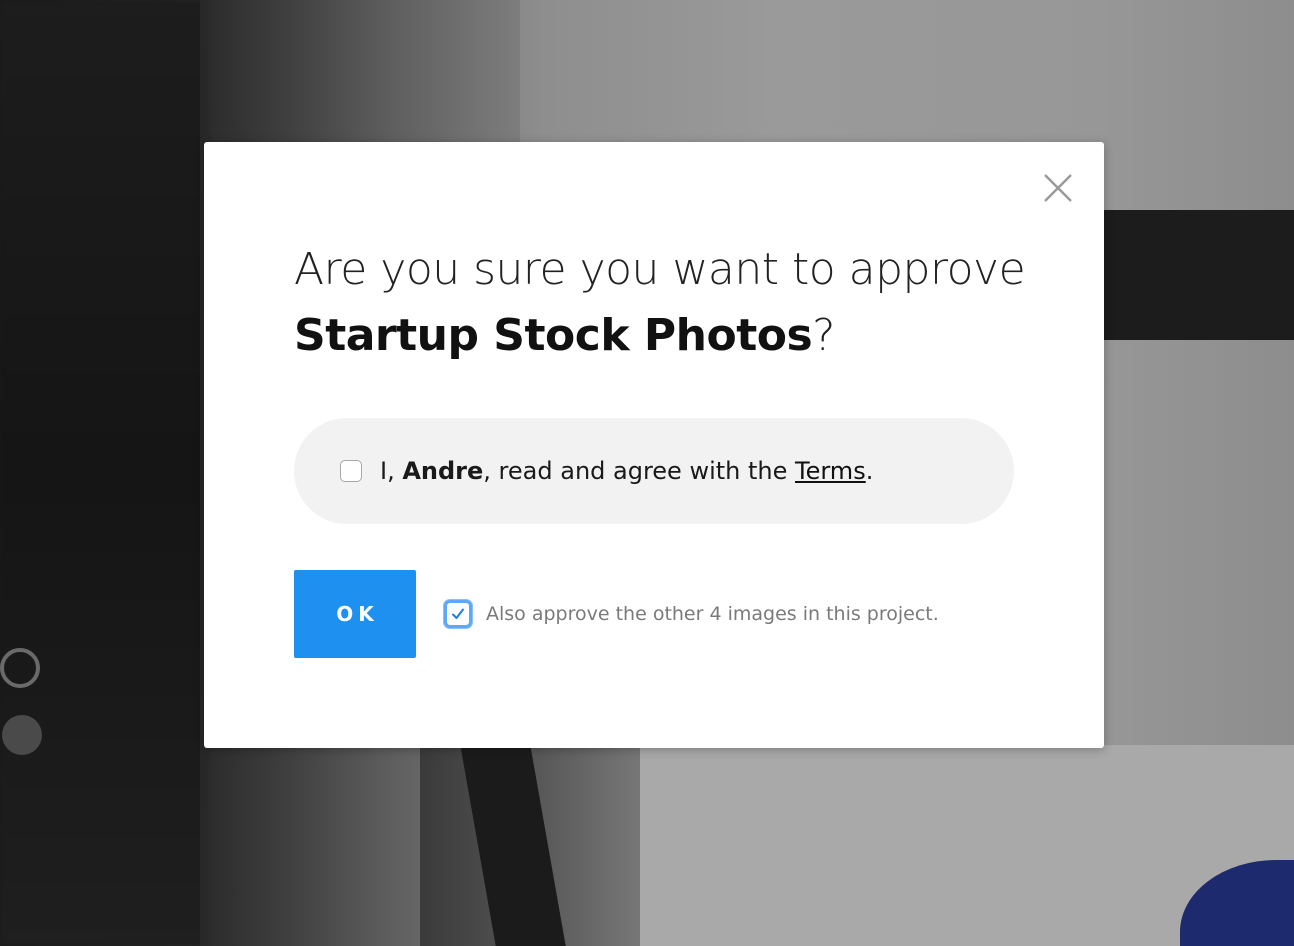  What do you see at coordinates (22, 735) in the screenshot?
I see `background-dot` at bounding box center [22, 735].